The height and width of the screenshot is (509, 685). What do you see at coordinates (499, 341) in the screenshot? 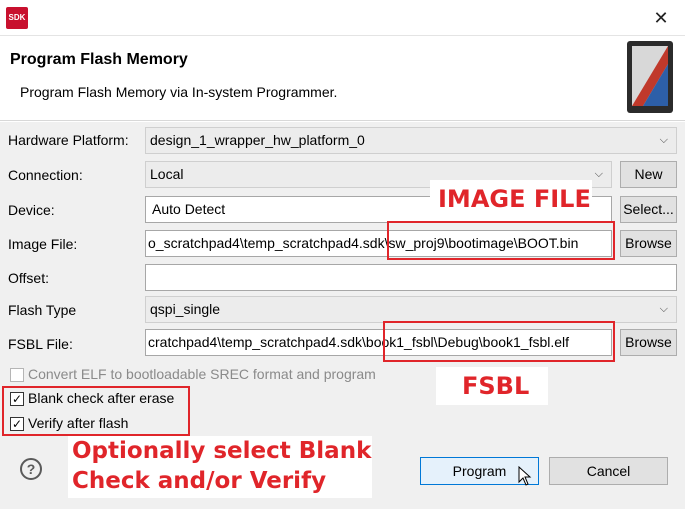
I see `fsbl-file-highlight-box` at bounding box center [499, 341].